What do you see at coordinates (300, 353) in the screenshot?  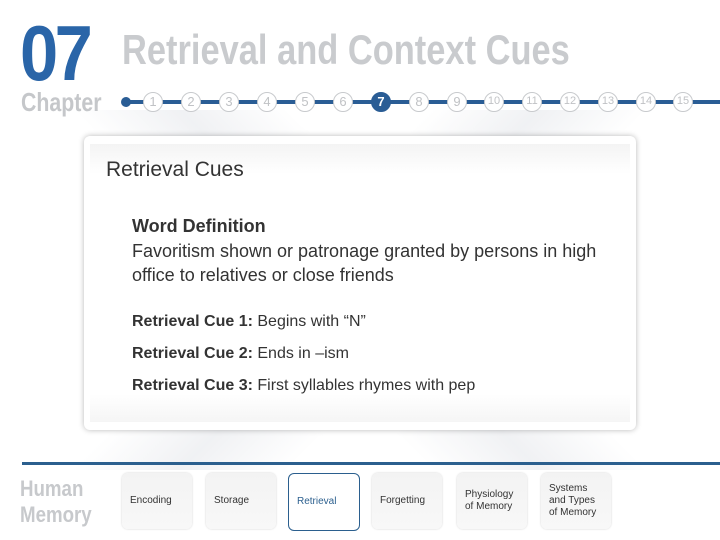 I see `cue-text: Ends in –ism` at bounding box center [300, 353].